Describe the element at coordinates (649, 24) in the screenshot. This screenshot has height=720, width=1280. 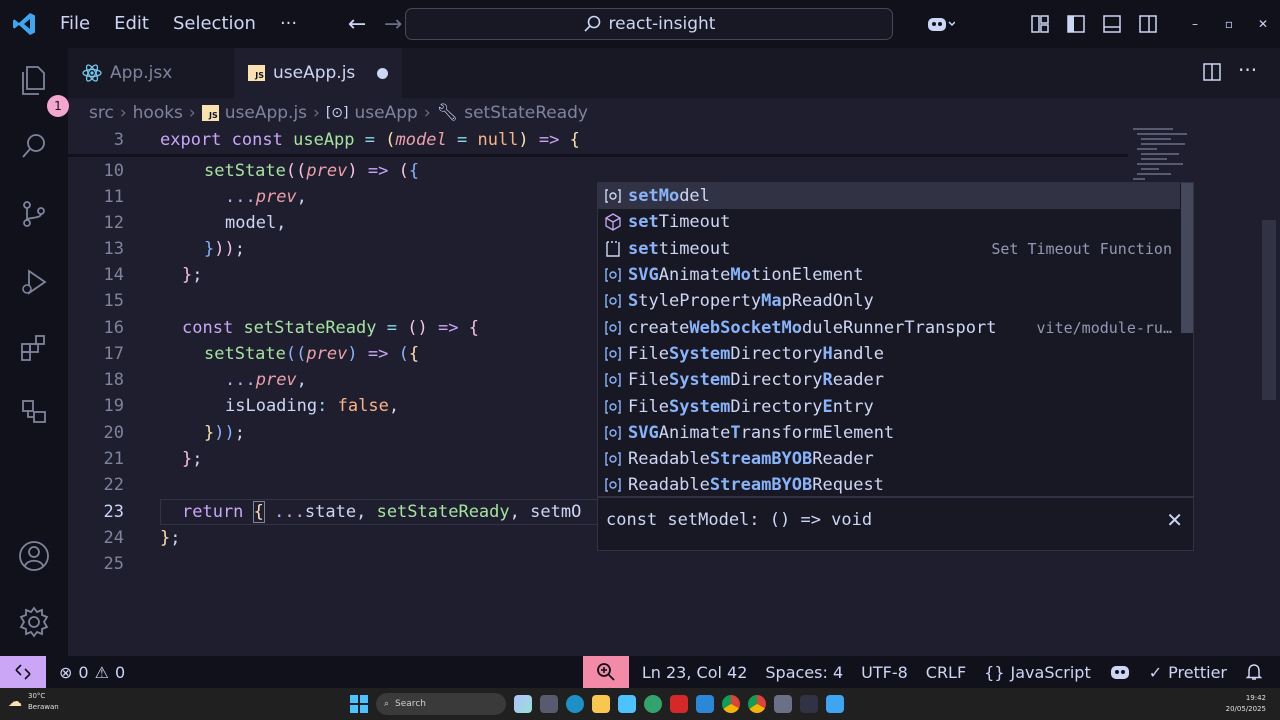
I see `command-center-search: react-insight` at that location.